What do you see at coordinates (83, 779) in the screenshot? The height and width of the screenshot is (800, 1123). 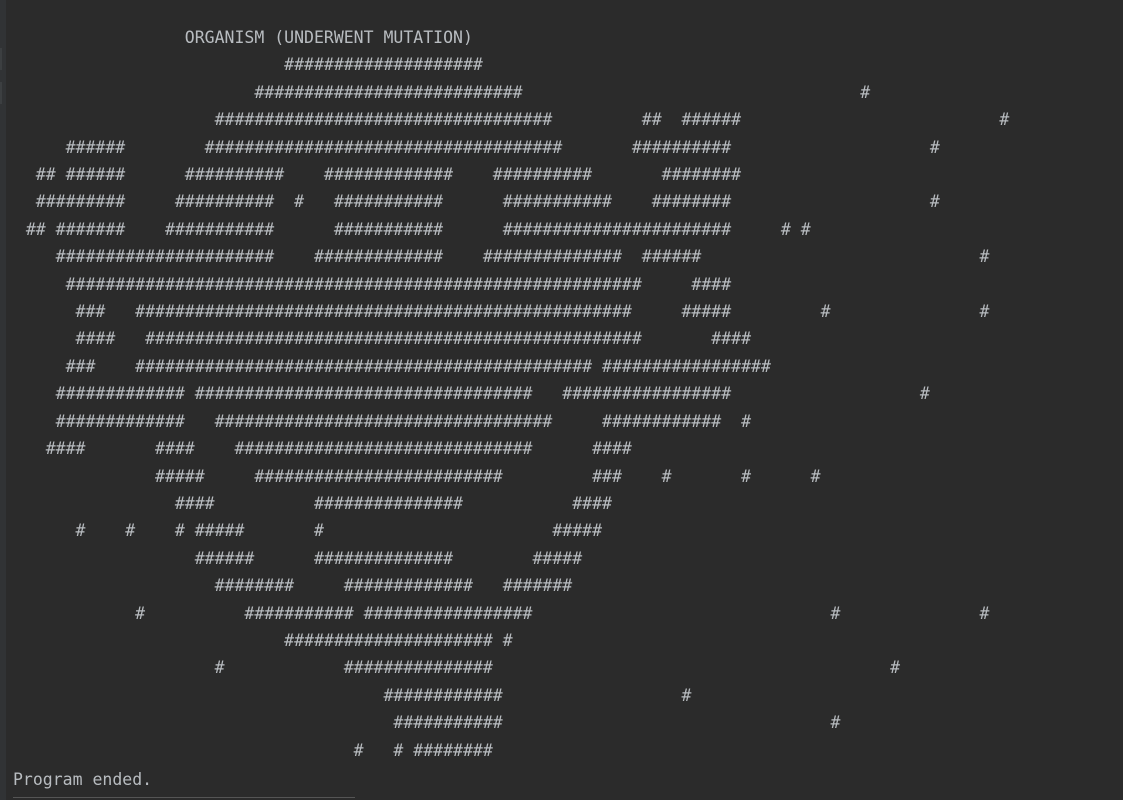 I see `program-ended-status: Program ended.` at bounding box center [83, 779].